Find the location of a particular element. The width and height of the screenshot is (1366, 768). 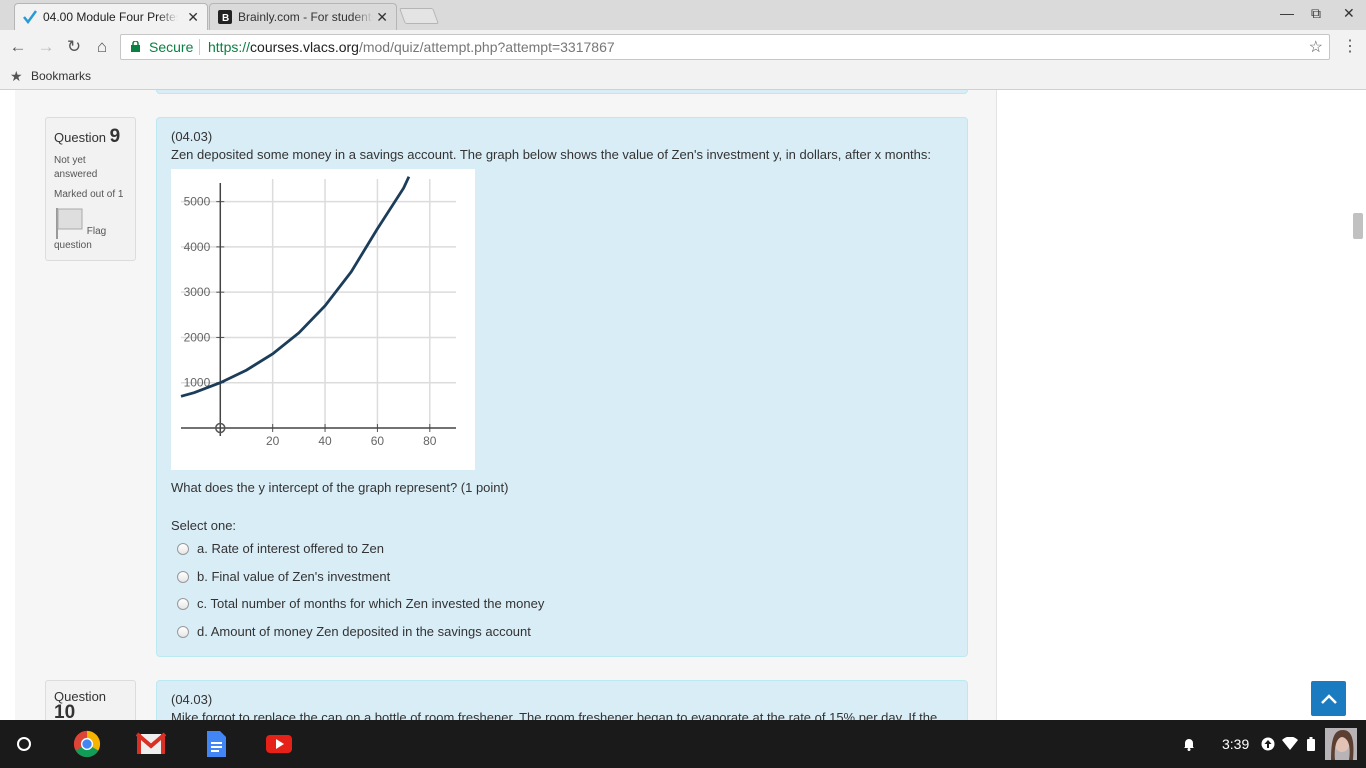

page-scrollbar is located at coordinates (1358, 405).